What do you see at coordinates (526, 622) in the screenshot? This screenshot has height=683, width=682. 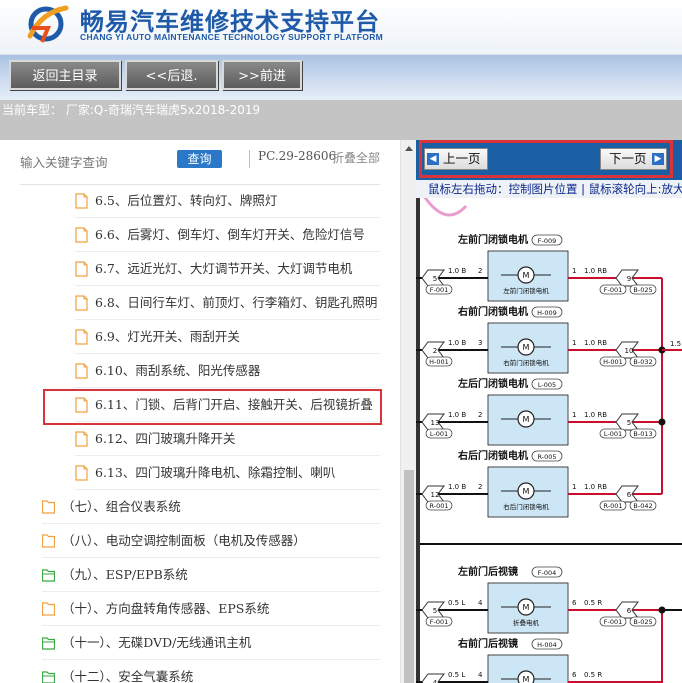 I see `diagram-label: 折叠电机` at bounding box center [526, 622].